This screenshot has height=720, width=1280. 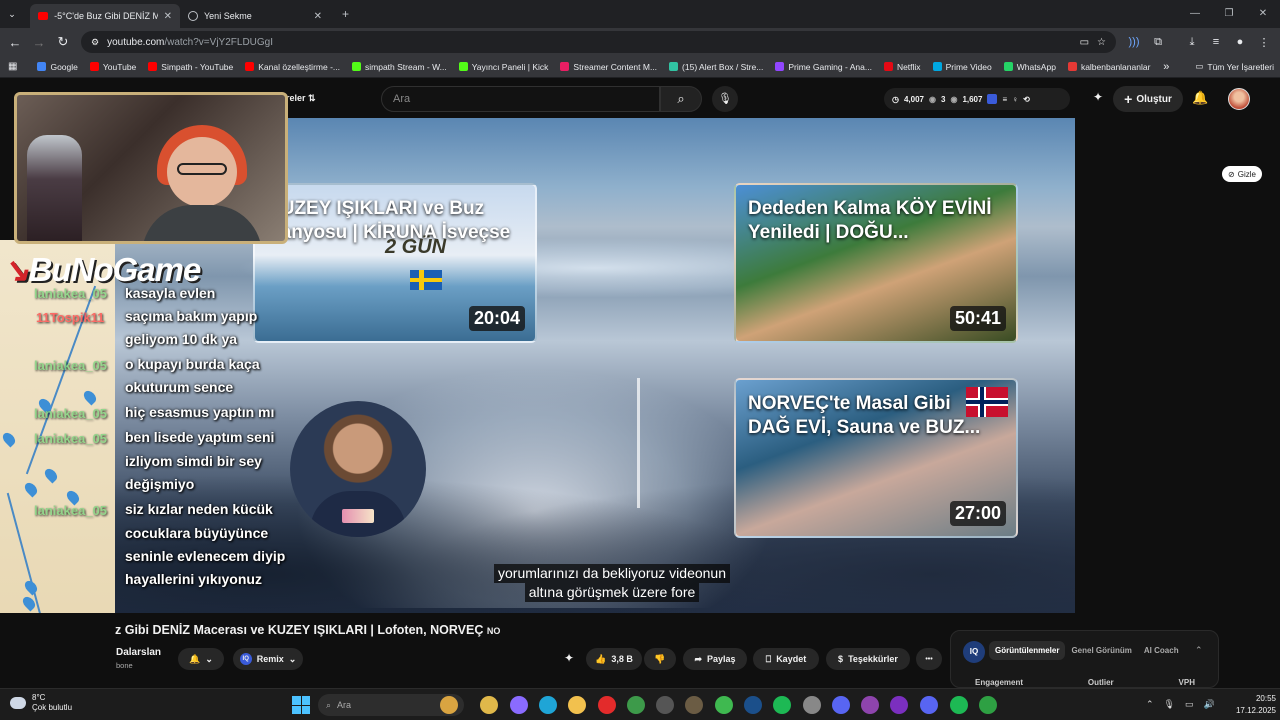 I want to click on hide-button: ⊘ Gizle, so click(x=1242, y=174).